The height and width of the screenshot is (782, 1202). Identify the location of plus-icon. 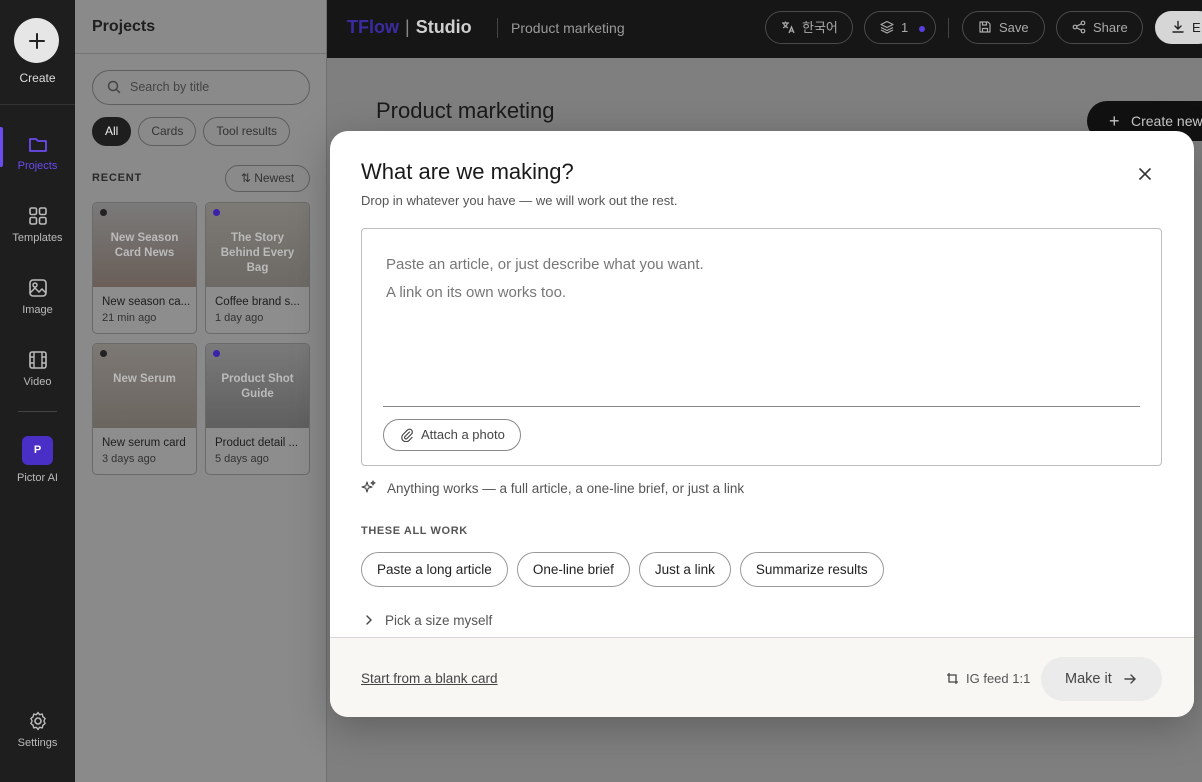
(36, 40).